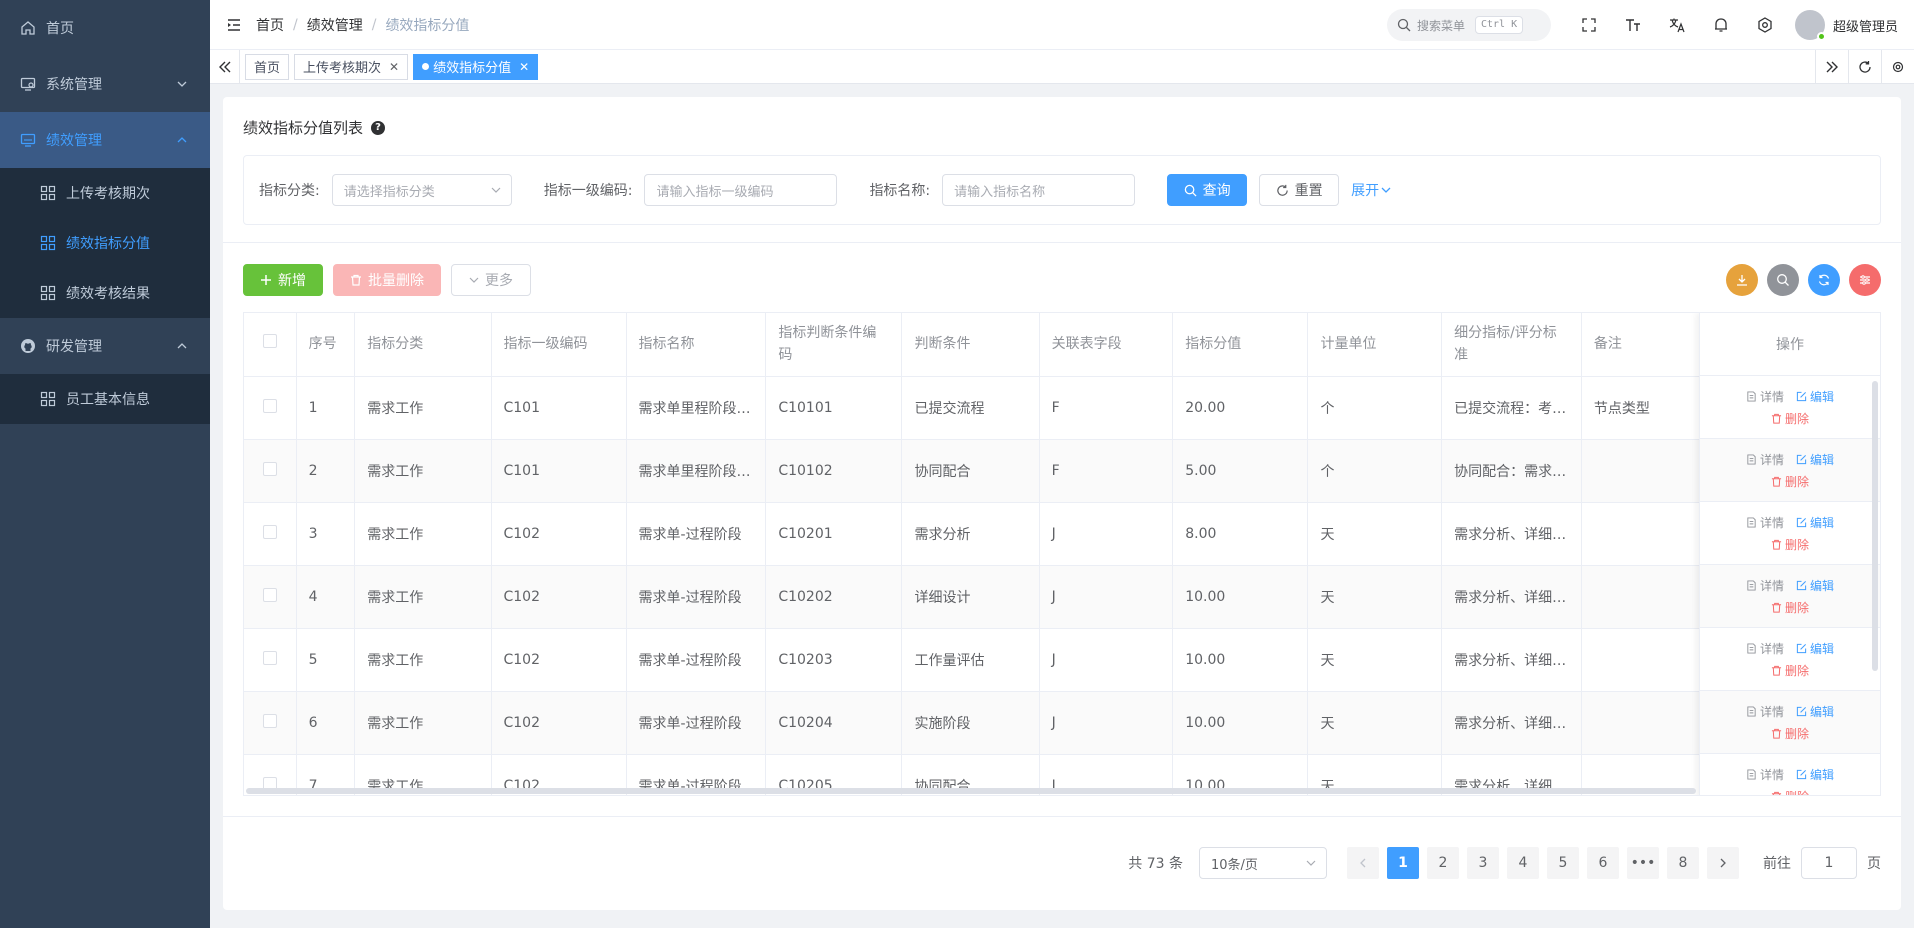 The image size is (1914, 928). What do you see at coordinates (1677, 25) in the screenshot?
I see `language-button` at bounding box center [1677, 25].